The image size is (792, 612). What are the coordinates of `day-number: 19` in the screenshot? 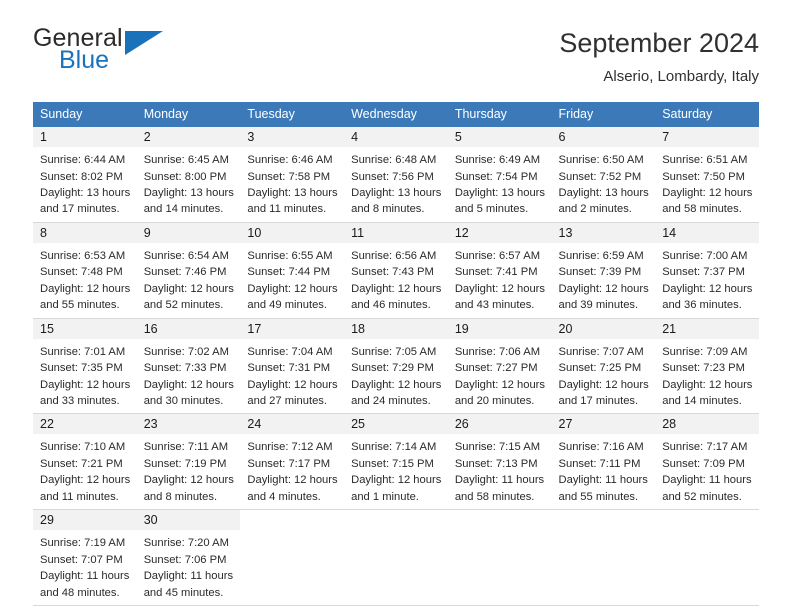 It's located at (499, 328).